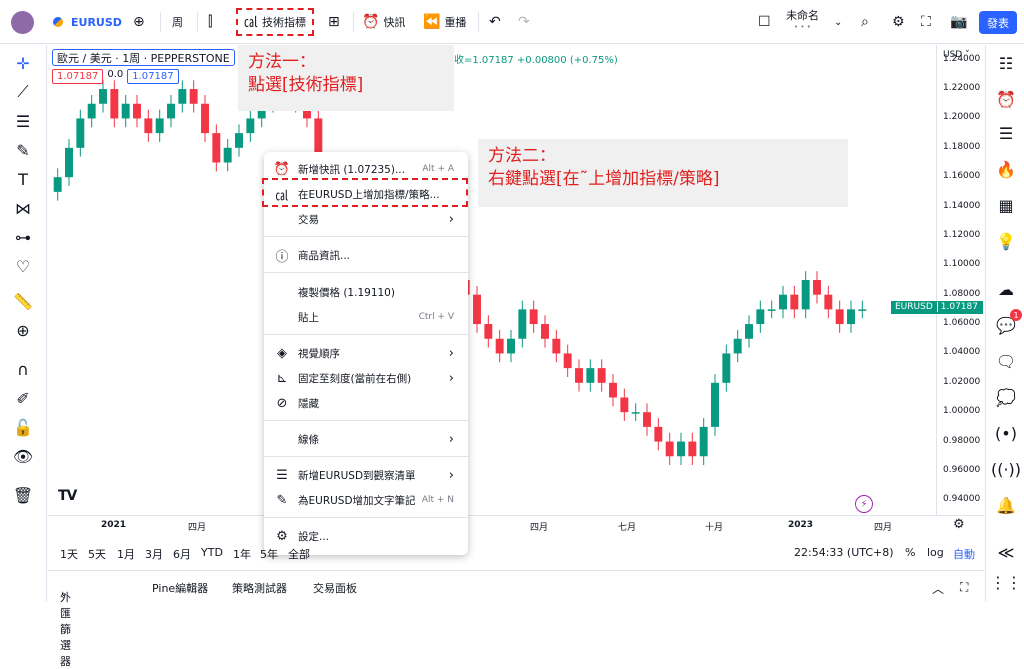 Image resolution: width=1024 pixels, height=669 pixels. I want to click on calendar-icon: ▦, so click(1006, 205).